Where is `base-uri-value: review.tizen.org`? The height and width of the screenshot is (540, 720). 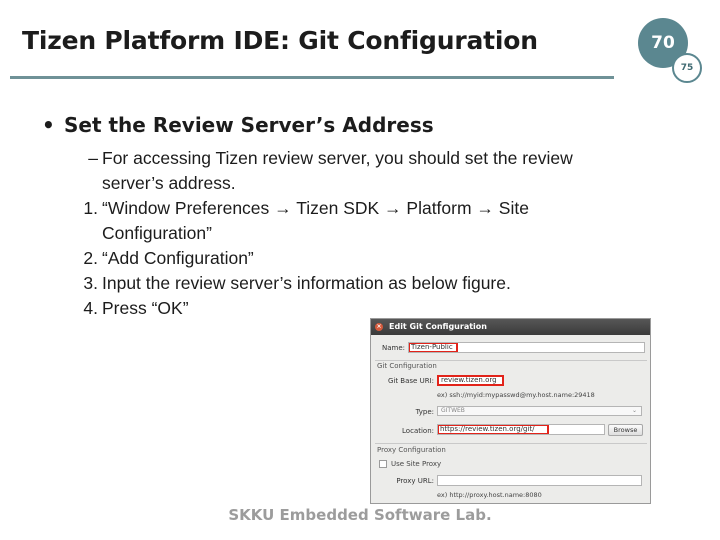
base-uri-value: review.tizen.org is located at coordinates (469, 380).